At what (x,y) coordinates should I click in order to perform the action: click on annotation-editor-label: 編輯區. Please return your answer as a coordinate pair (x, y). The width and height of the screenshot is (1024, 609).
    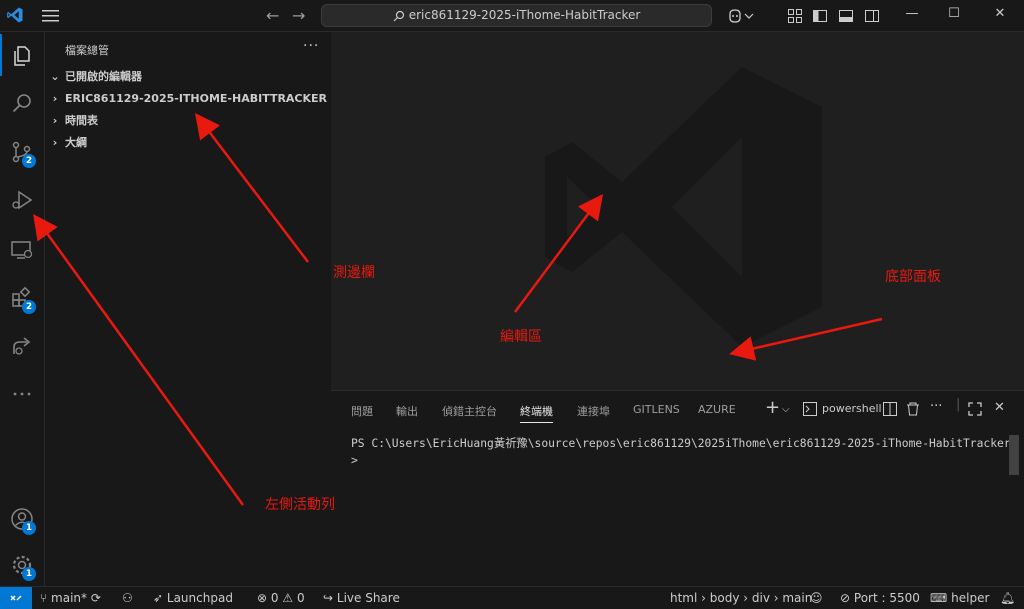
    Looking at the image, I should click on (521, 337).